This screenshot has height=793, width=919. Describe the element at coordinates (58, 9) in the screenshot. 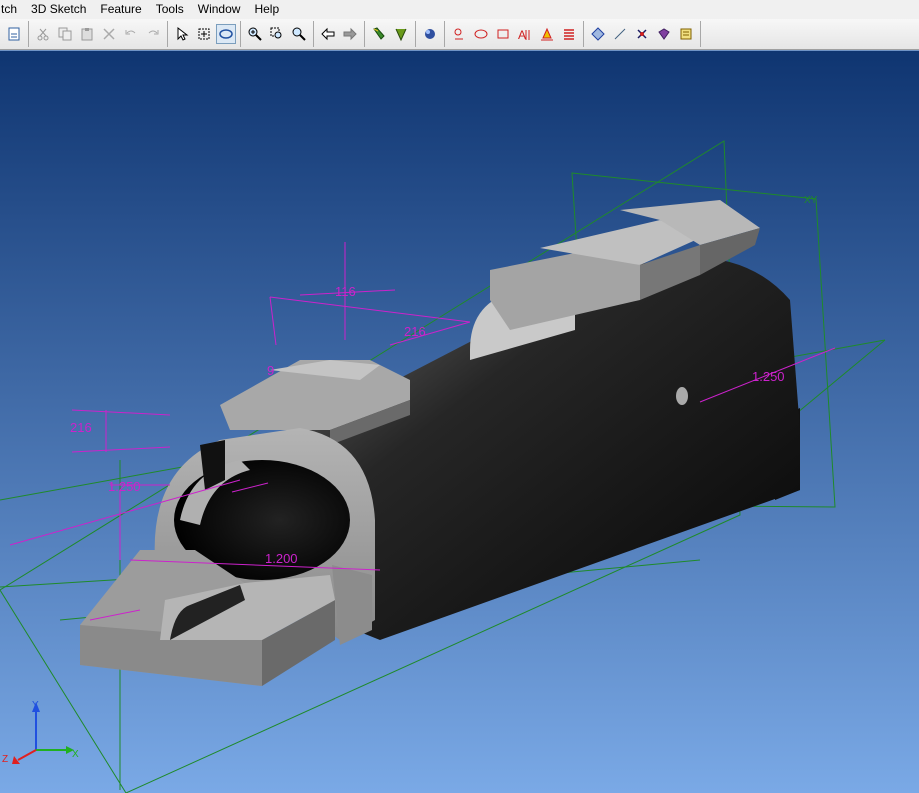

I see `menu-3d-sketch: 3D Sketch` at that location.